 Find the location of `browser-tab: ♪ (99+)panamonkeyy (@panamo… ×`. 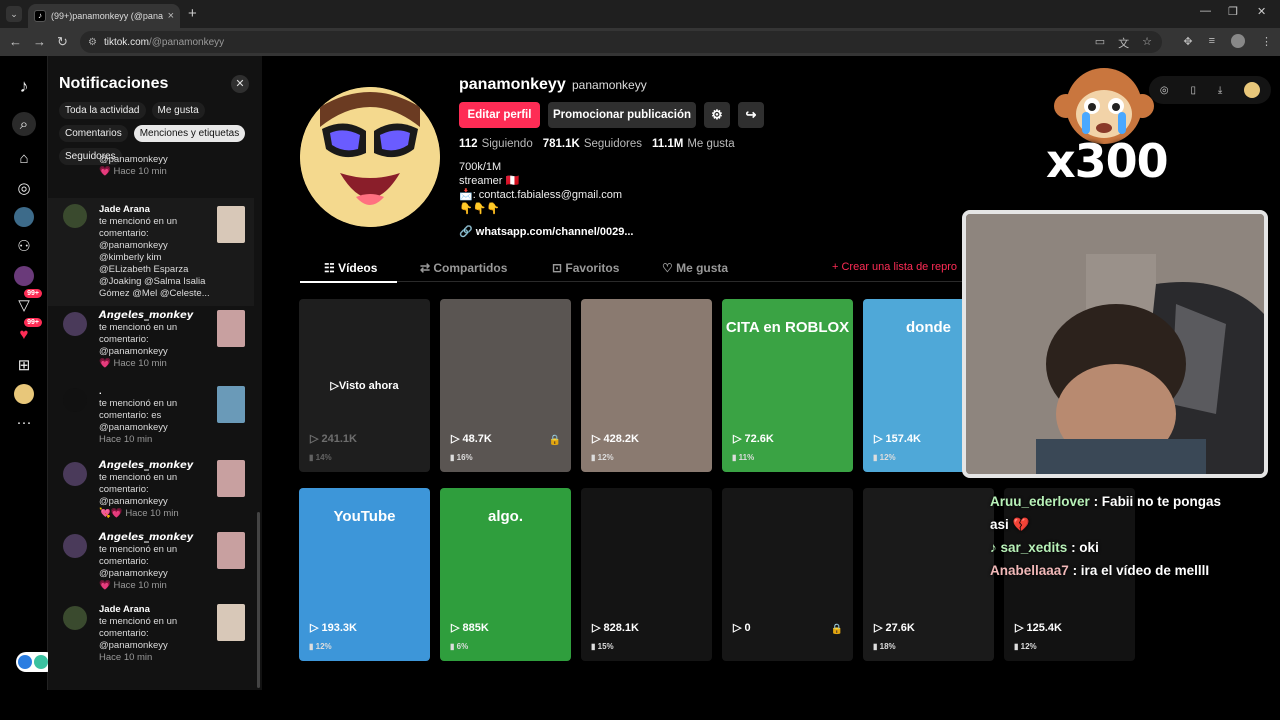

browser-tab: ♪ (99+)panamonkeyy (@panamo… × is located at coordinates (104, 16).